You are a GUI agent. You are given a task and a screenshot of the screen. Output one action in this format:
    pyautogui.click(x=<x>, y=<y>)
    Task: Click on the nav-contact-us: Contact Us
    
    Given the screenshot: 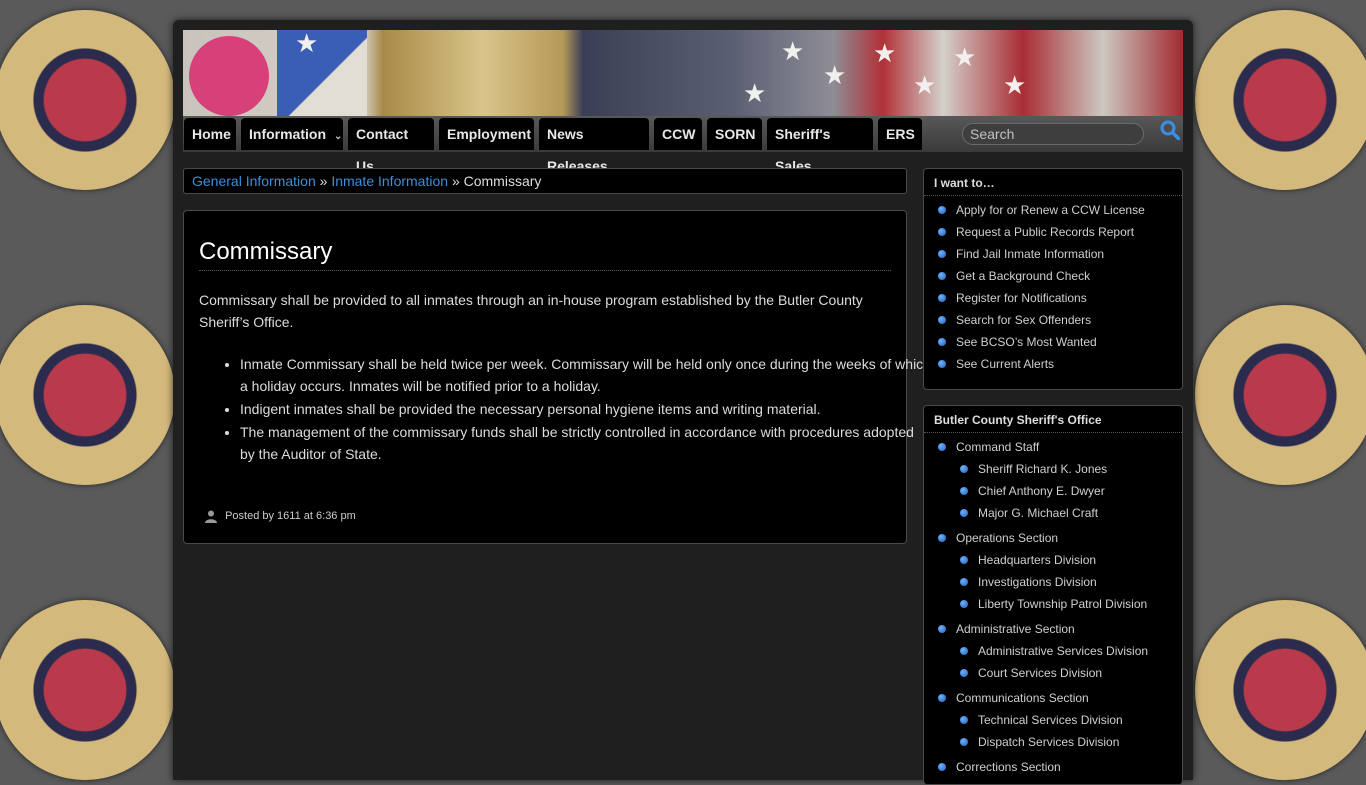 What is the action you would take?
    pyautogui.click(x=391, y=146)
    